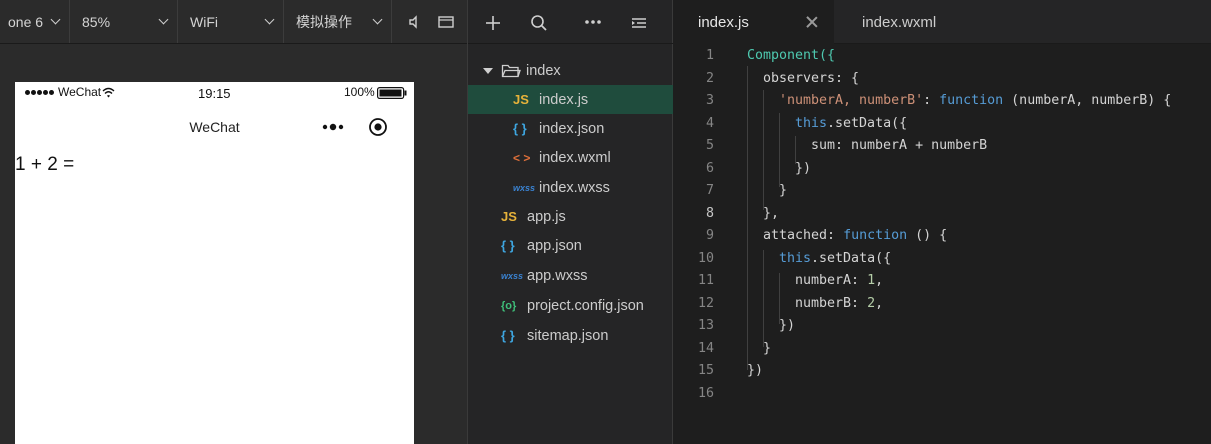  I want to click on operation-select: 模拟操作, so click(338, 21).